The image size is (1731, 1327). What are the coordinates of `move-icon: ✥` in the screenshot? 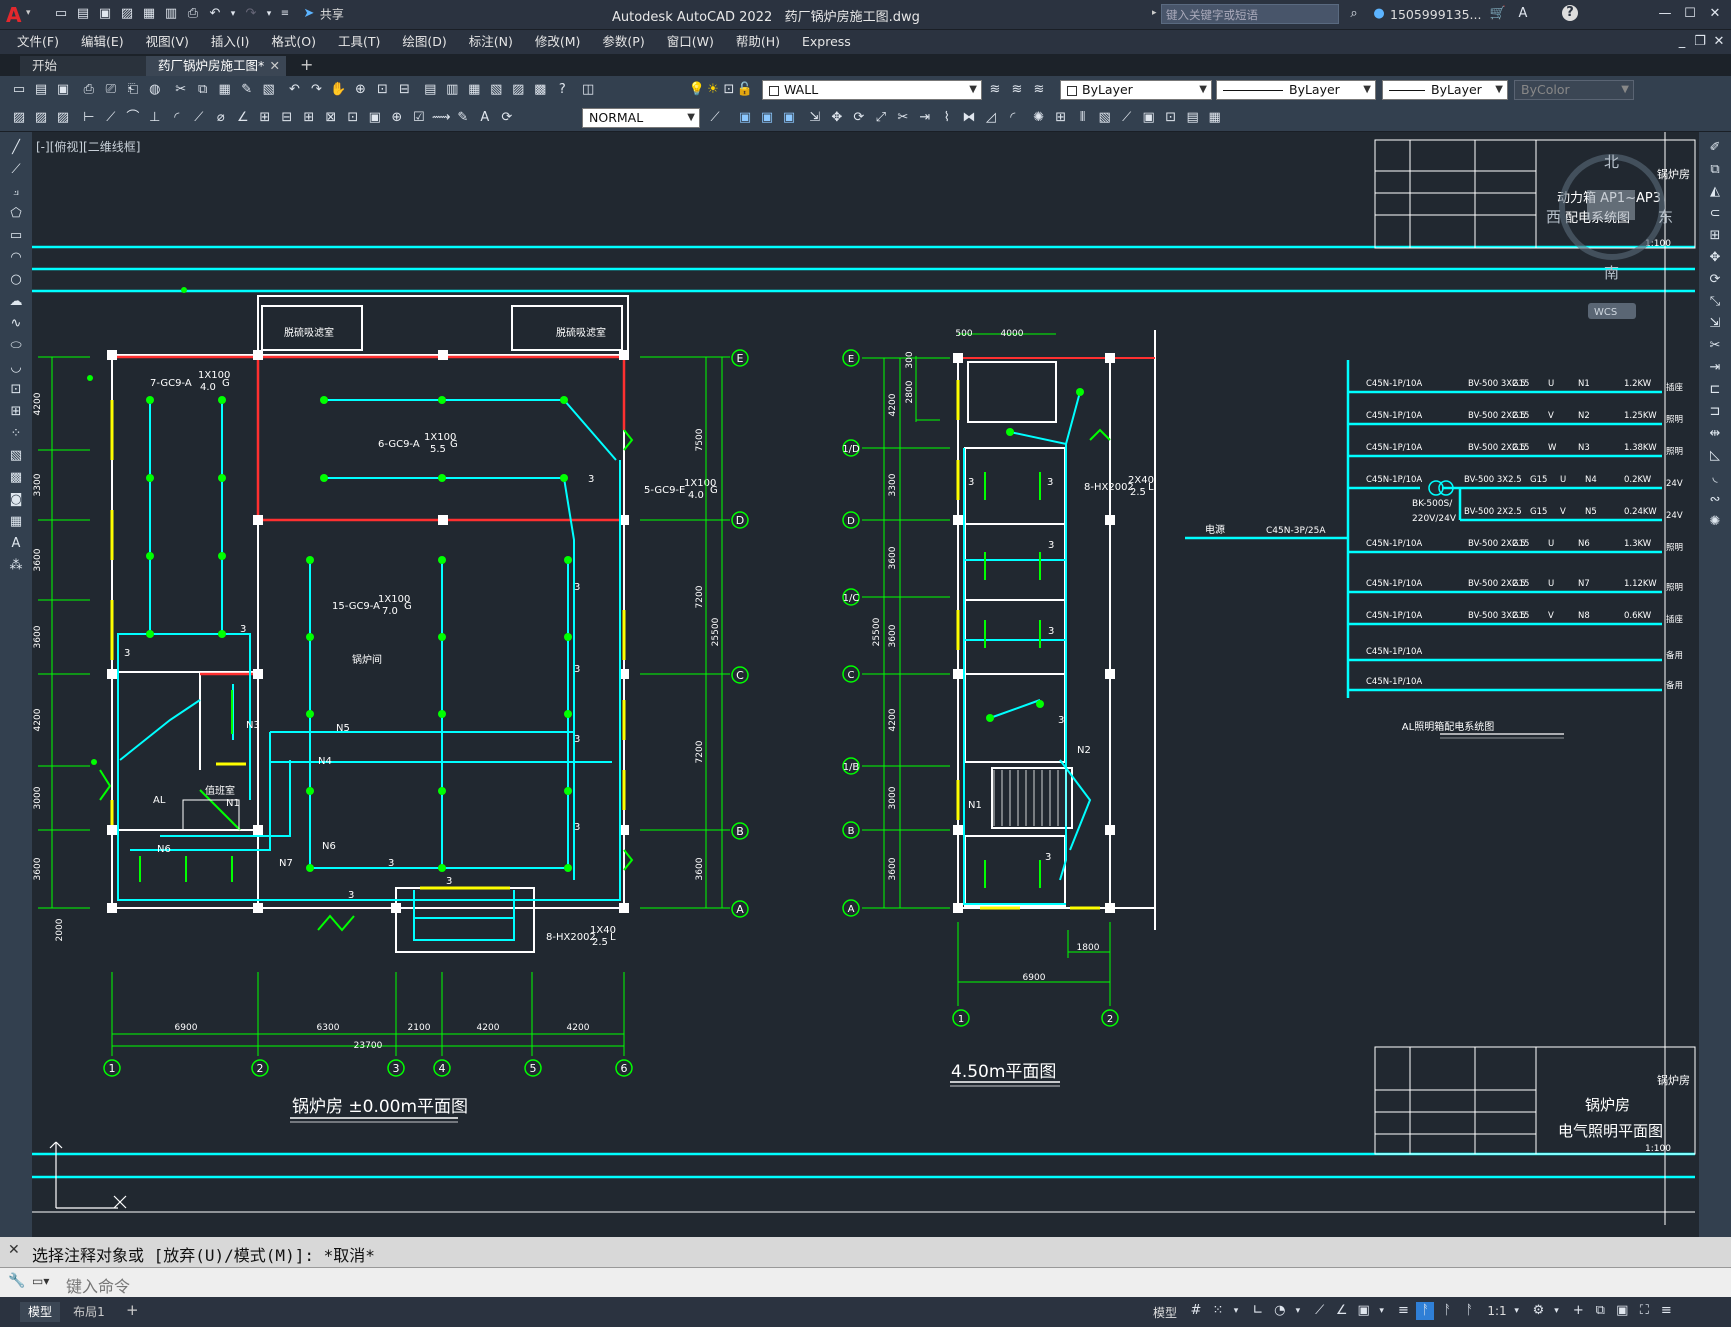 It's located at (1715, 258).